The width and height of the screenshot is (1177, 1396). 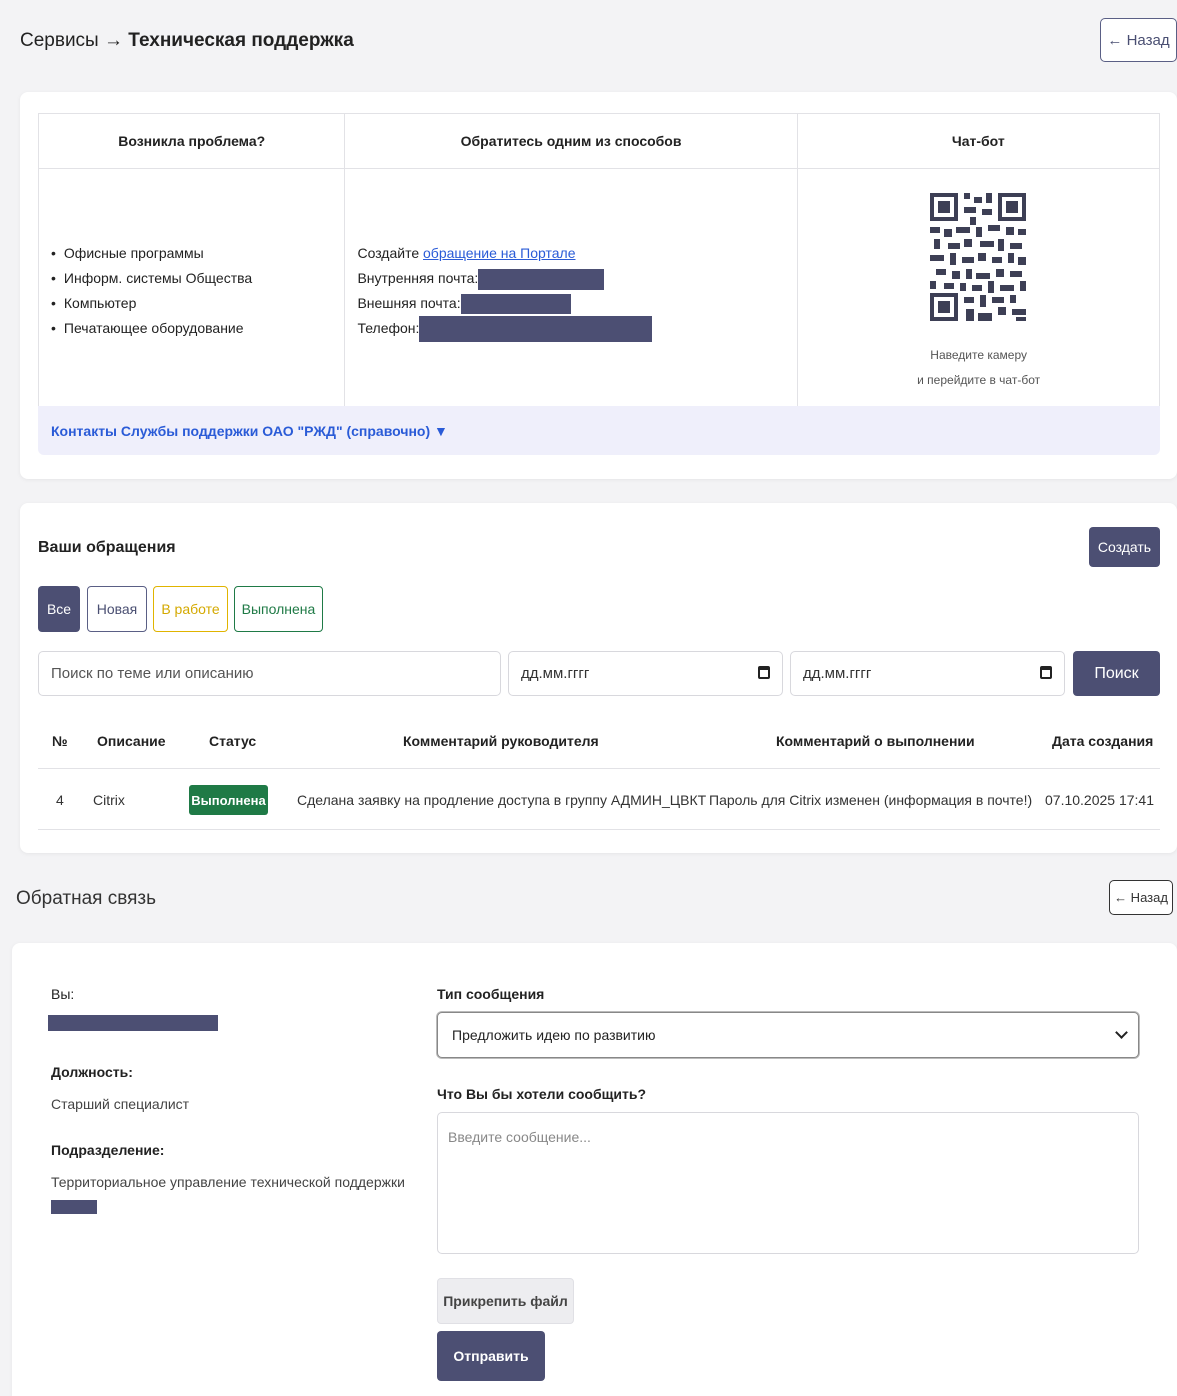 What do you see at coordinates (233, 741) in the screenshot?
I see `col-header-status: Статус` at bounding box center [233, 741].